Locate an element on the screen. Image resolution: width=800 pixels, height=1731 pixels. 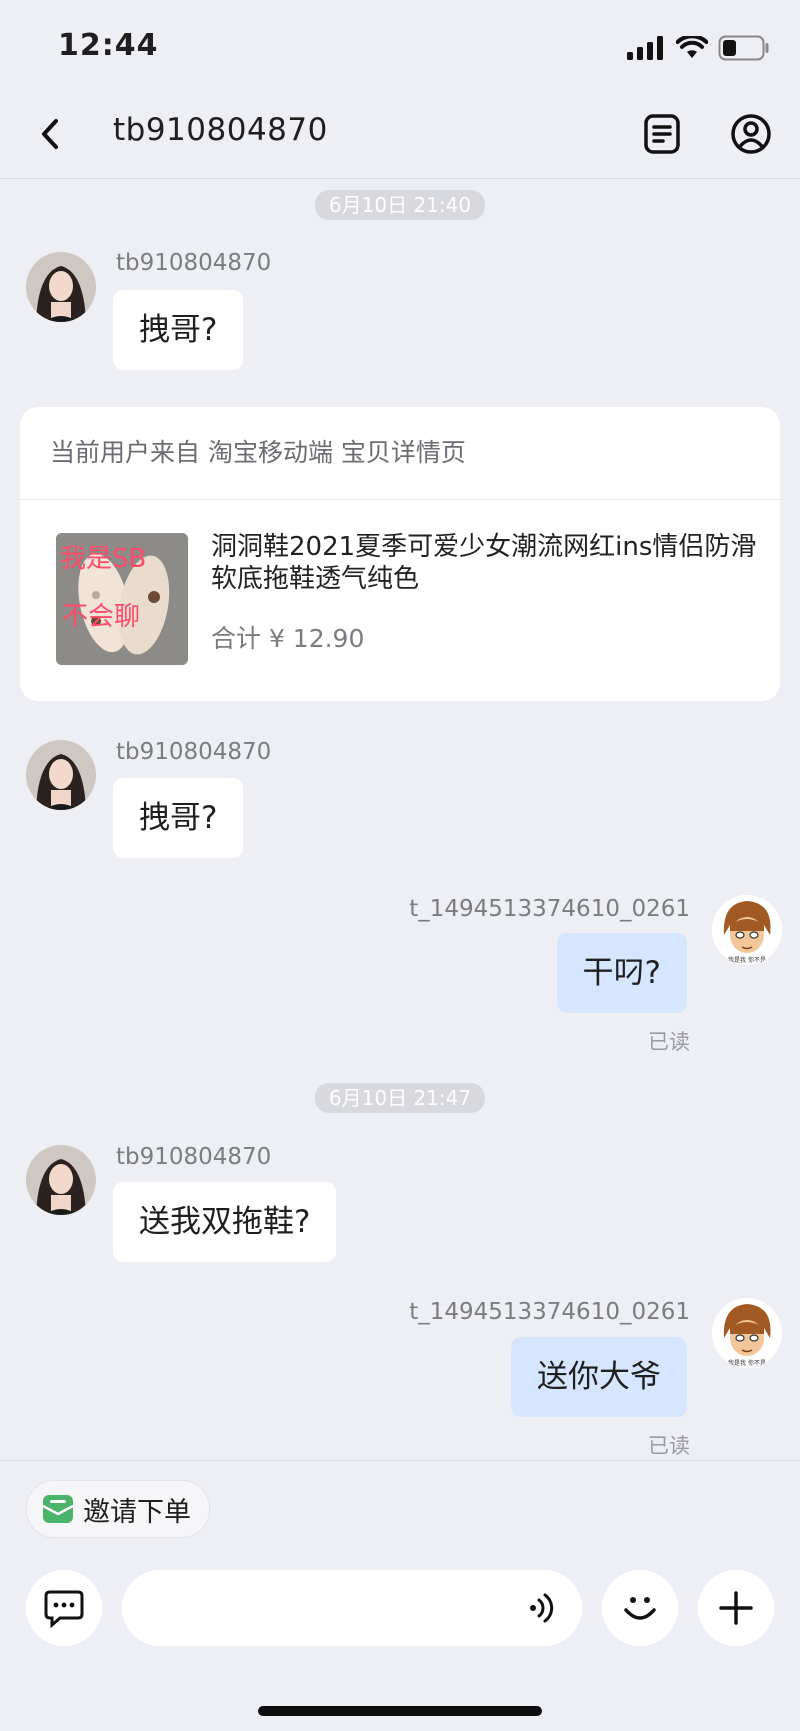
chat-bubble-icon is located at coordinates (64, 1609).